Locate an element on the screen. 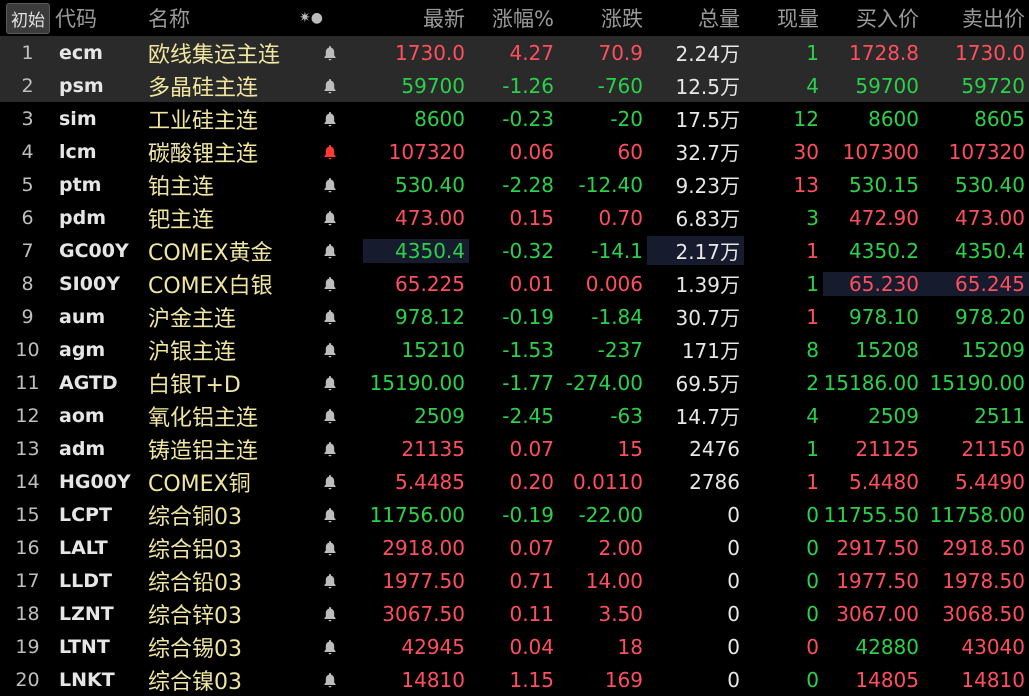 This screenshot has width=1029, height=696. row-index: 2 is located at coordinates (27, 85).